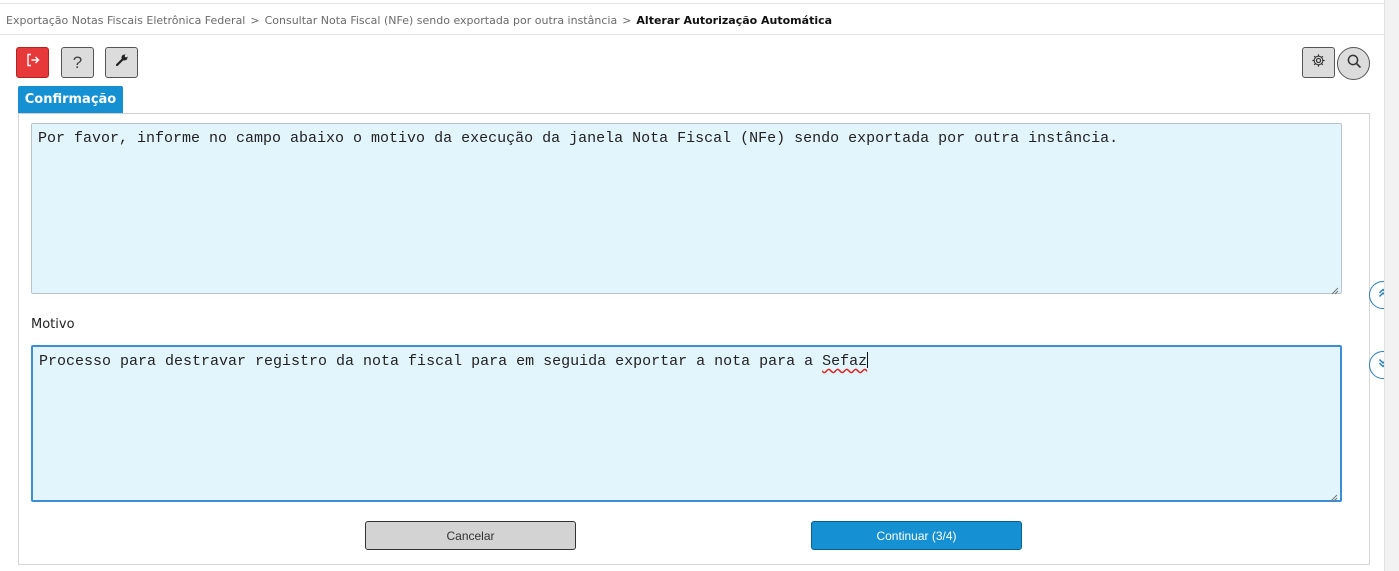  I want to click on gear-icon, so click(1318, 63).